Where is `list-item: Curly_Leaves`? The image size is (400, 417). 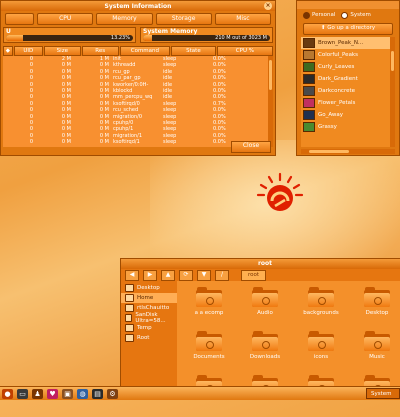
list-item: Curly_Leaves is located at coordinates (348, 67).